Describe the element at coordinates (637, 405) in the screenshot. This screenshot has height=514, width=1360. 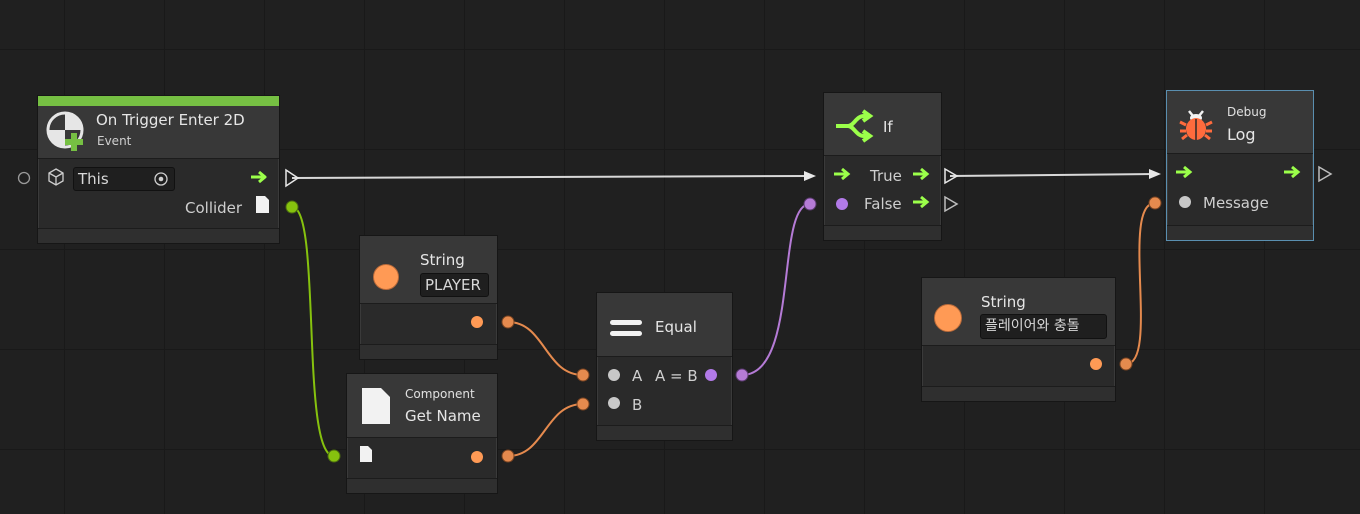
I see `input-b-label: B` at that location.